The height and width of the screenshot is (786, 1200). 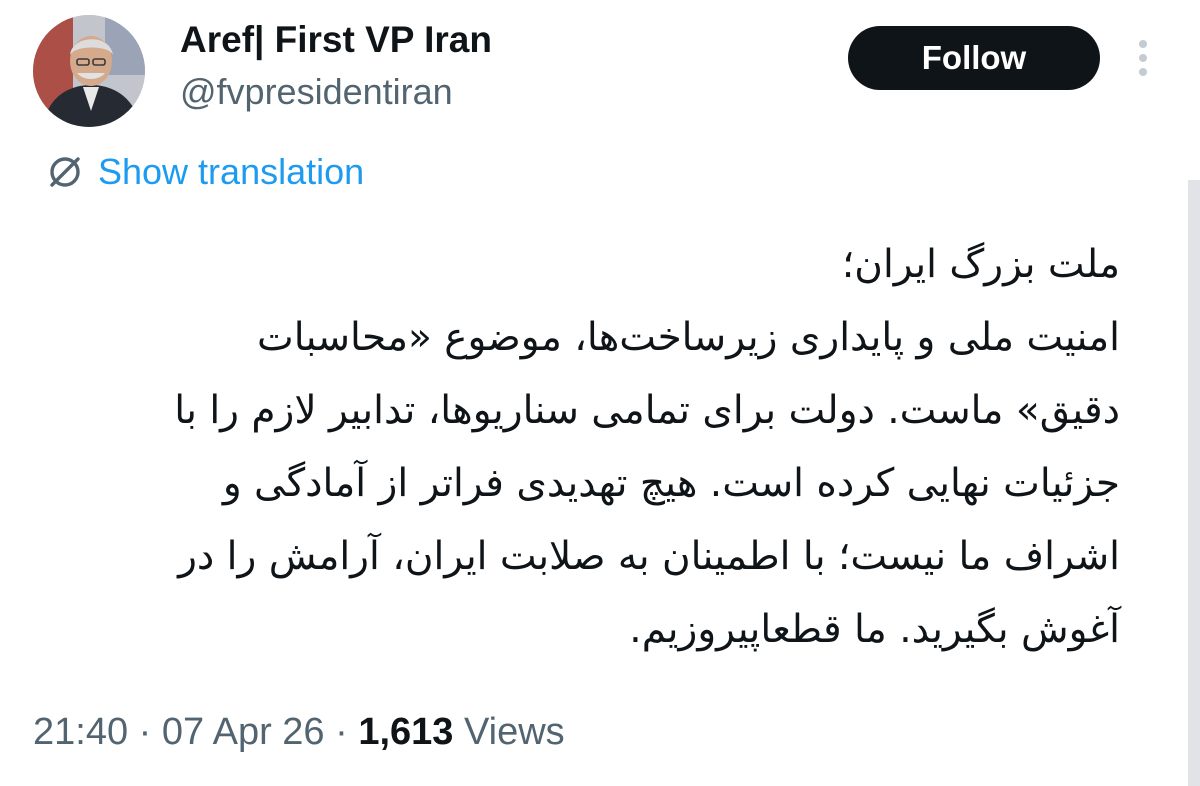 I want to click on tweet-text-line: آغوش بگیرید. ما قطعاپیروزیم., so click(x=874, y=629).